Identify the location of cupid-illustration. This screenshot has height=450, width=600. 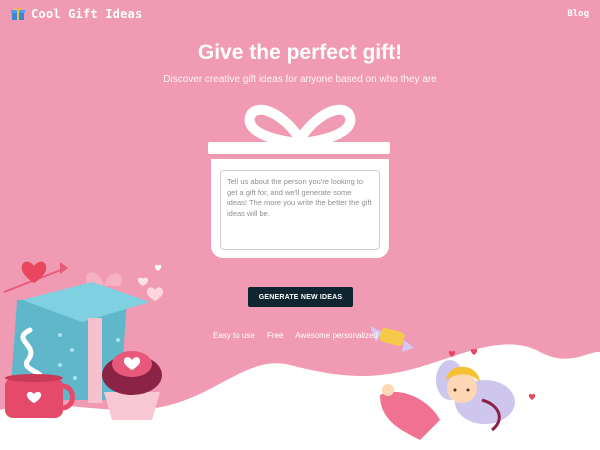
(447, 400).